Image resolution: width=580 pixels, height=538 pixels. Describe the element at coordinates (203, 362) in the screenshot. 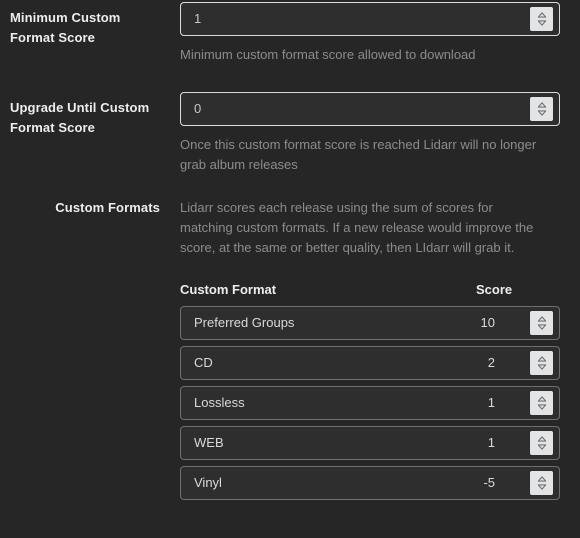

I see `custom-format-name: CD` at that location.